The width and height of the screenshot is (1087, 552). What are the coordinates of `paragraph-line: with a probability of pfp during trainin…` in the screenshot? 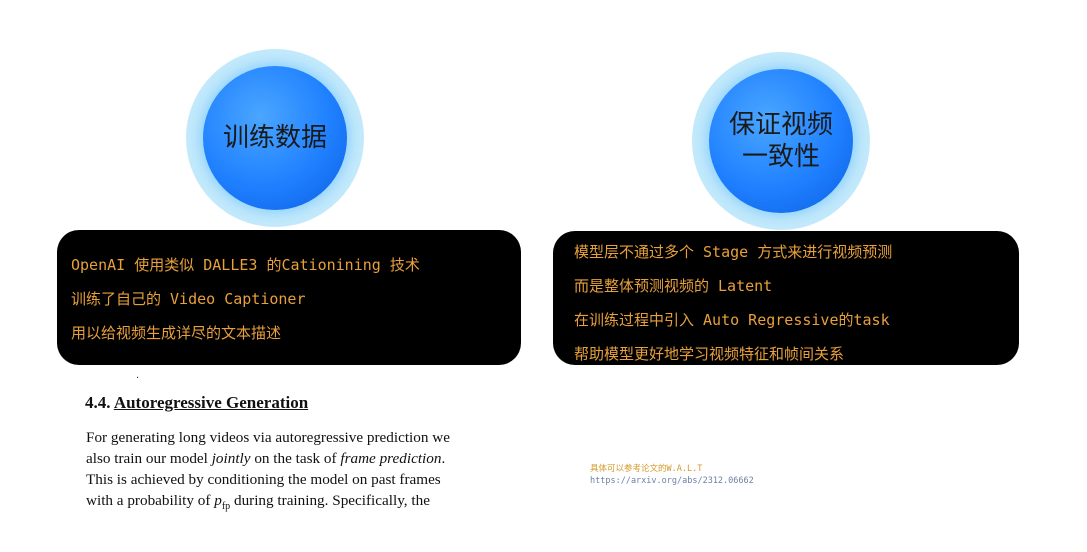 It's located at (258, 502).